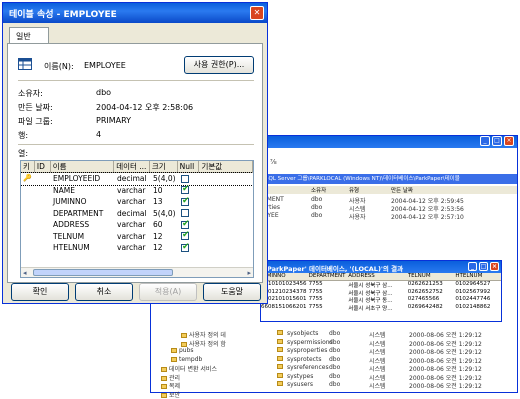 Image resolution: width=520 pixels, height=399 pixels. What do you see at coordinates (137, 214) in the screenshot?
I see `table-row: DEPARTMENT decimal 5(4,0)` at bounding box center [137, 214].